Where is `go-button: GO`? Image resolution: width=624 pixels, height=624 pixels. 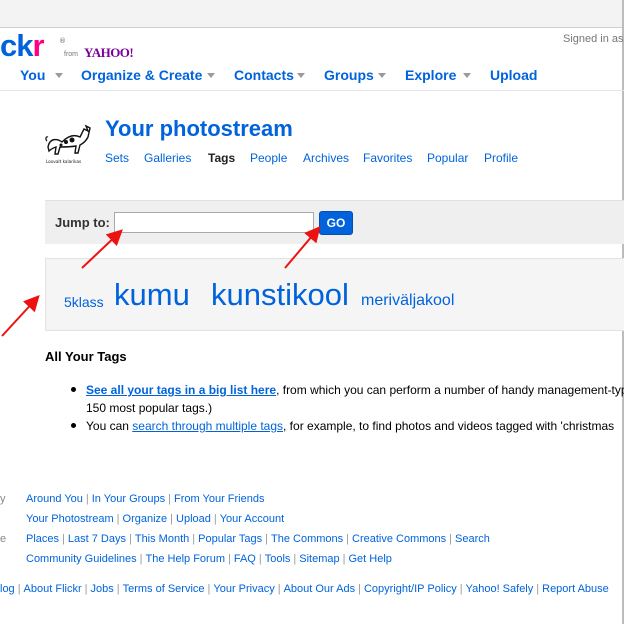 go-button: GO is located at coordinates (336, 223).